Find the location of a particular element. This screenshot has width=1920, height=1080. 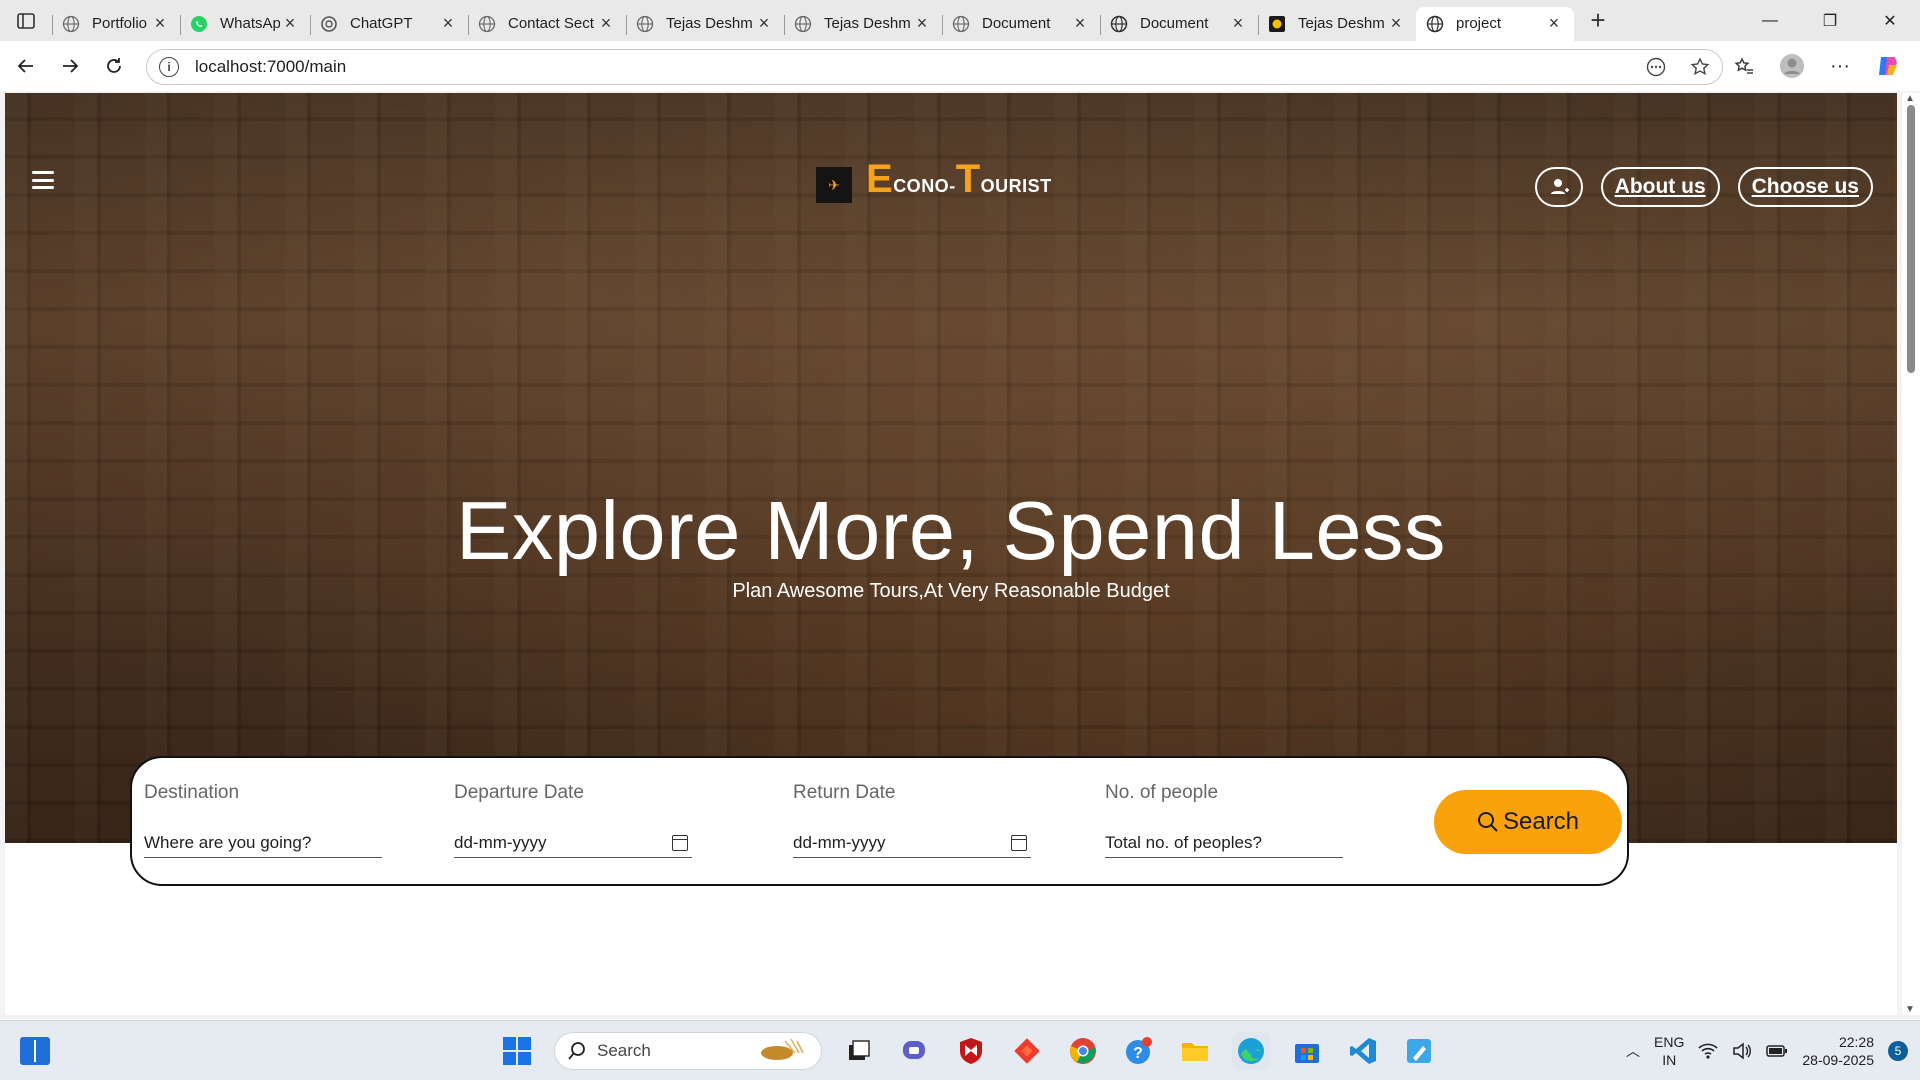

chatgpt-icon is located at coordinates (329, 24).